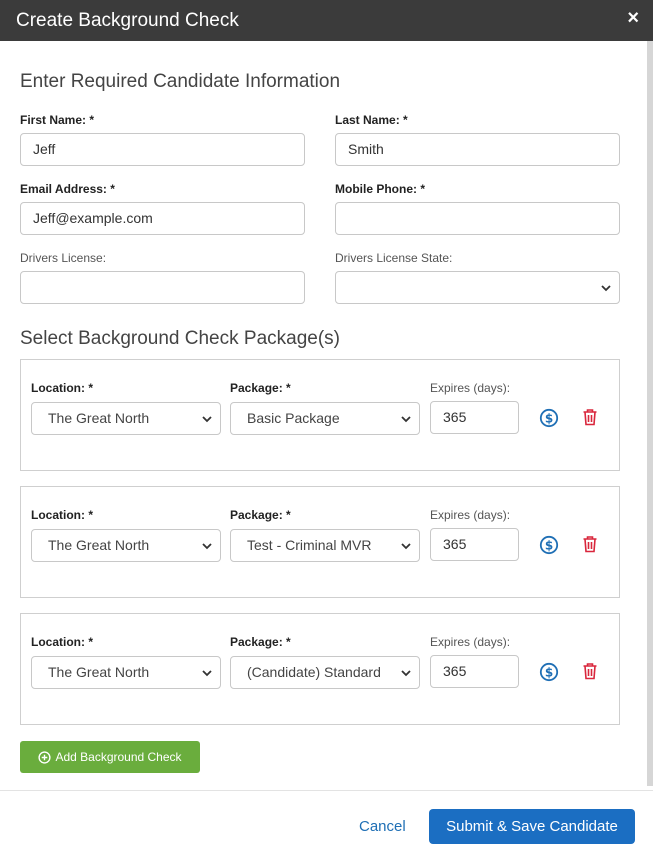 This screenshot has width=653, height=852. Describe the element at coordinates (477, 149) in the screenshot. I see `last-name-input: Smith` at that location.